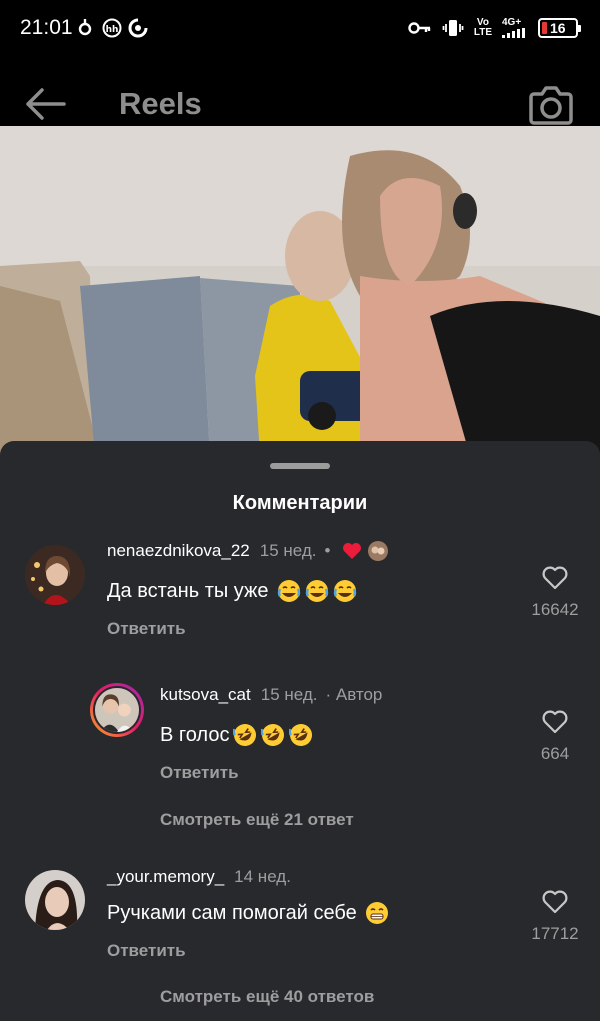 The height and width of the screenshot is (1021, 600). Describe the element at coordinates (378, 551) in the screenshot. I see `creator-avatar-icon` at that location.